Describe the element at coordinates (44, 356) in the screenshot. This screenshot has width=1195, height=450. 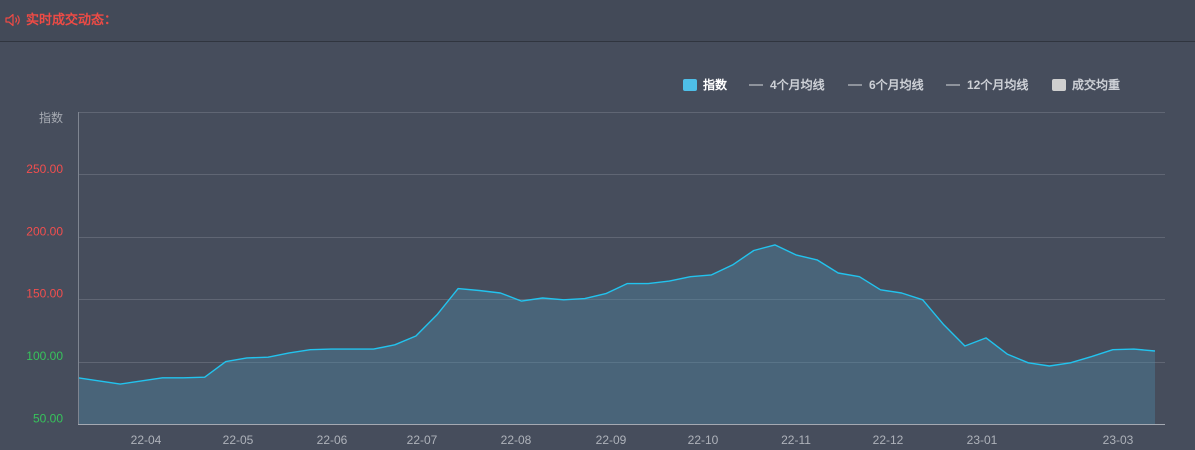
I see `y-tick-label: 100.00` at that location.